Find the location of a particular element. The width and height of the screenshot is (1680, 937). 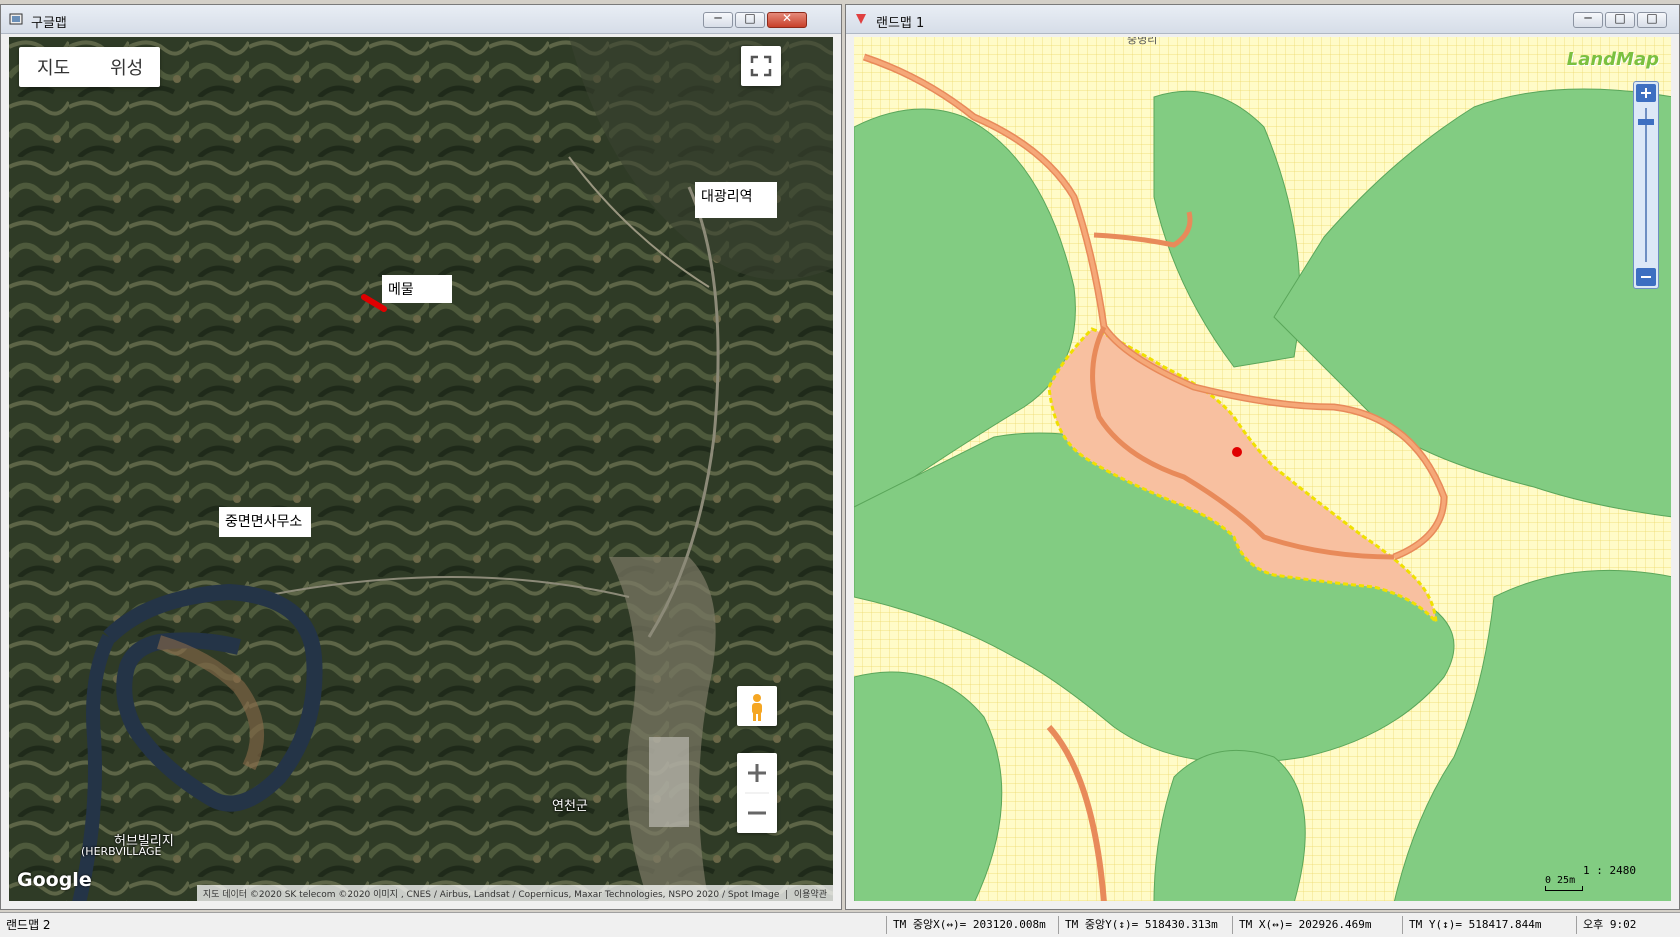

scale-bar: 0 25m is located at coordinates (1564, 883).